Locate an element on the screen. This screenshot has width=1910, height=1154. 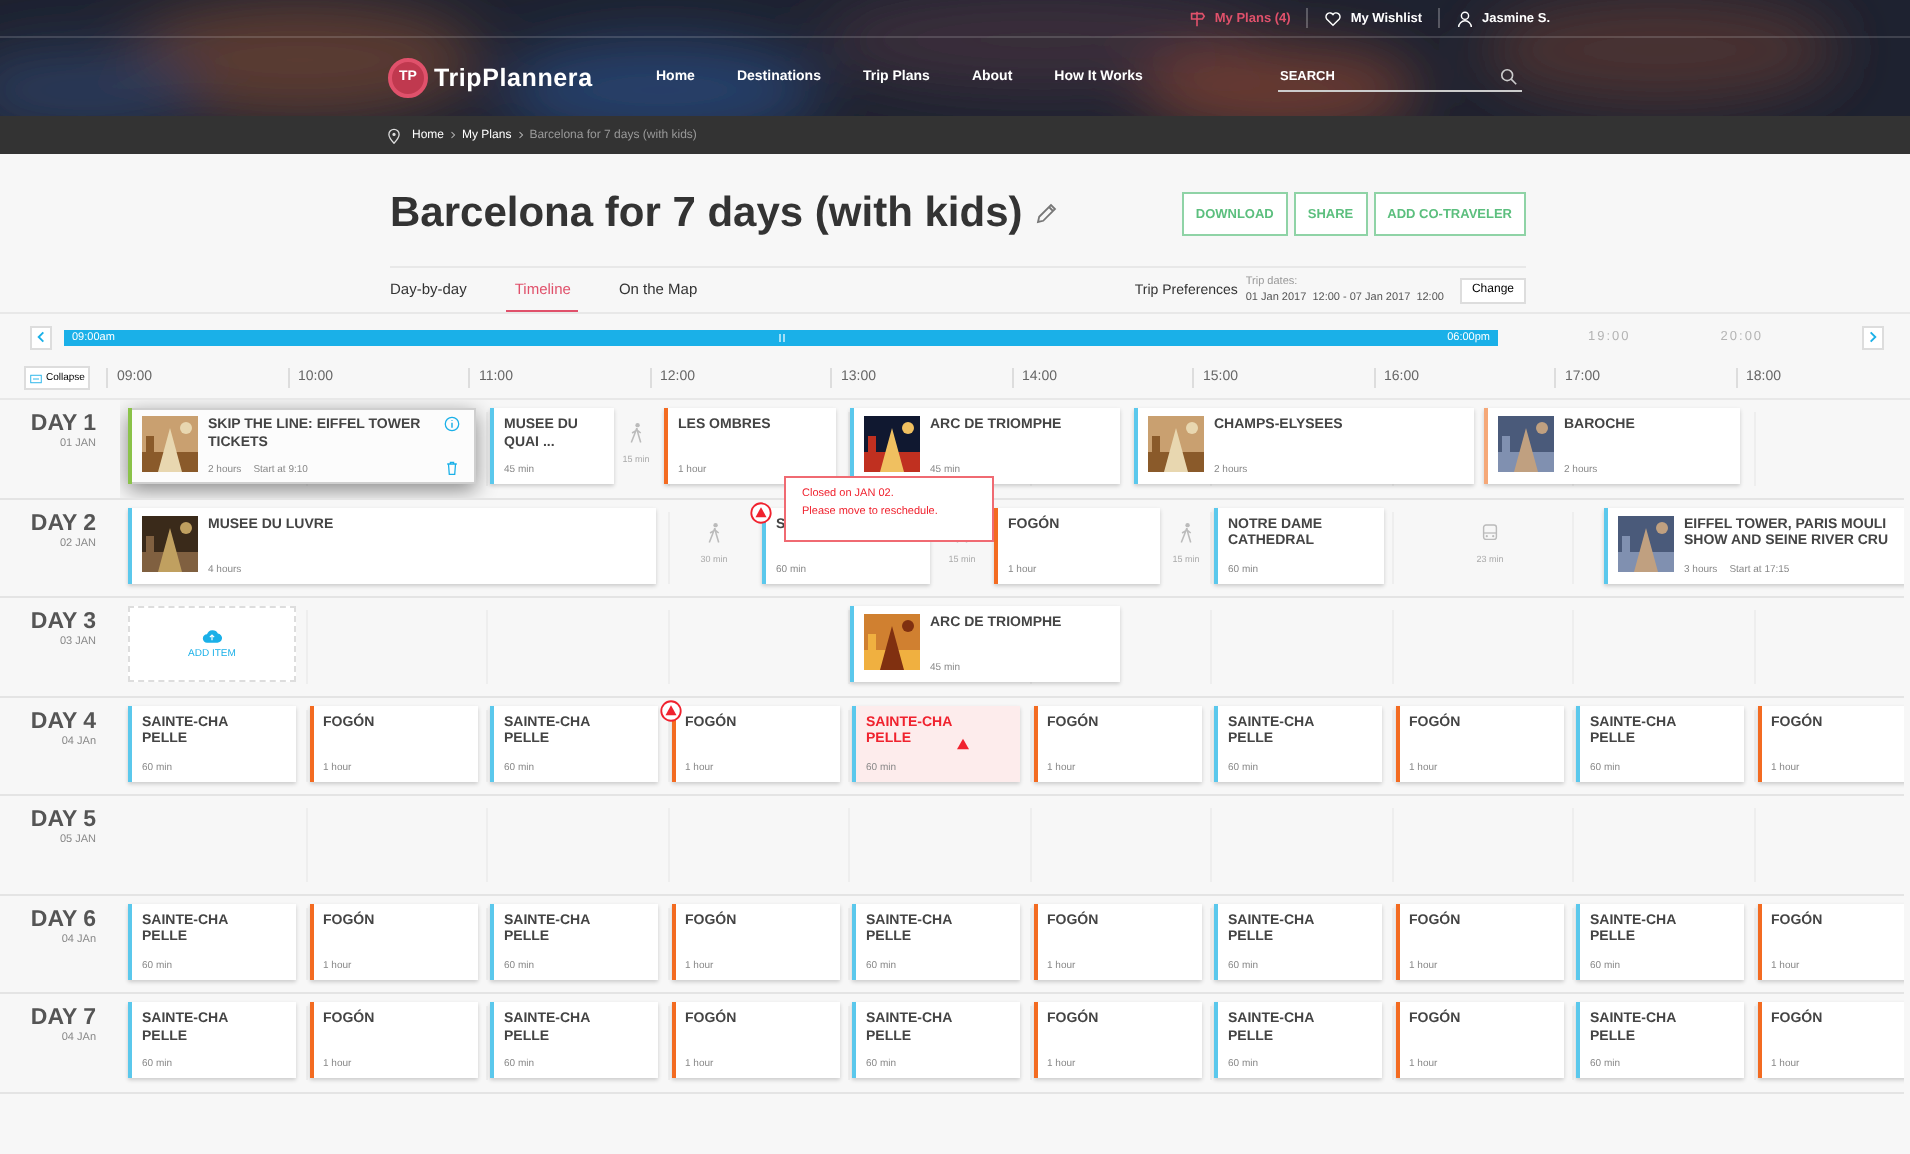
day-label: DAY 7 is located at coordinates (63, 1018).